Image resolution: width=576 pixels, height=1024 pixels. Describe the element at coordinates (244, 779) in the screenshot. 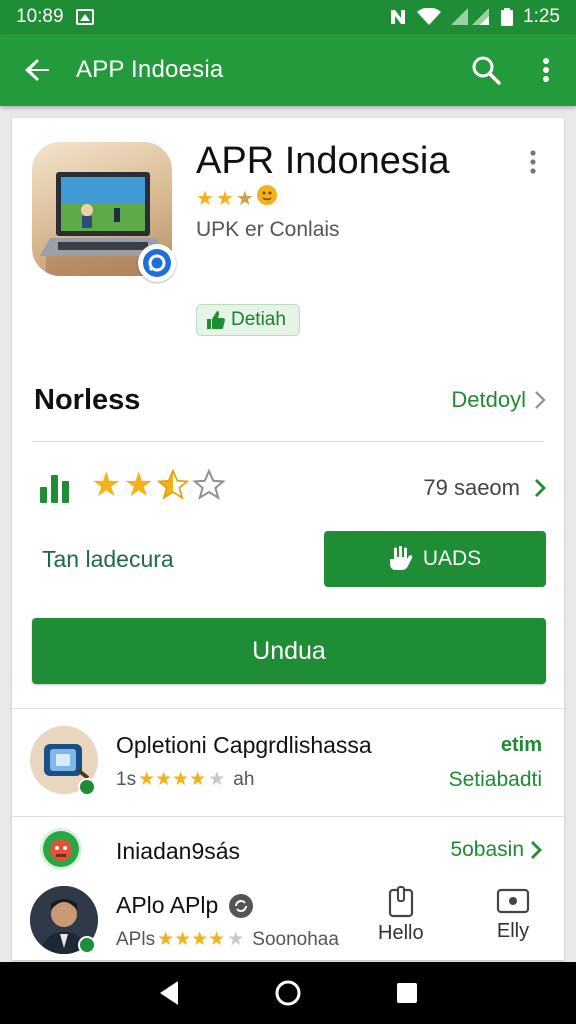

I see `list-item-sub-suffix: ah` at that location.